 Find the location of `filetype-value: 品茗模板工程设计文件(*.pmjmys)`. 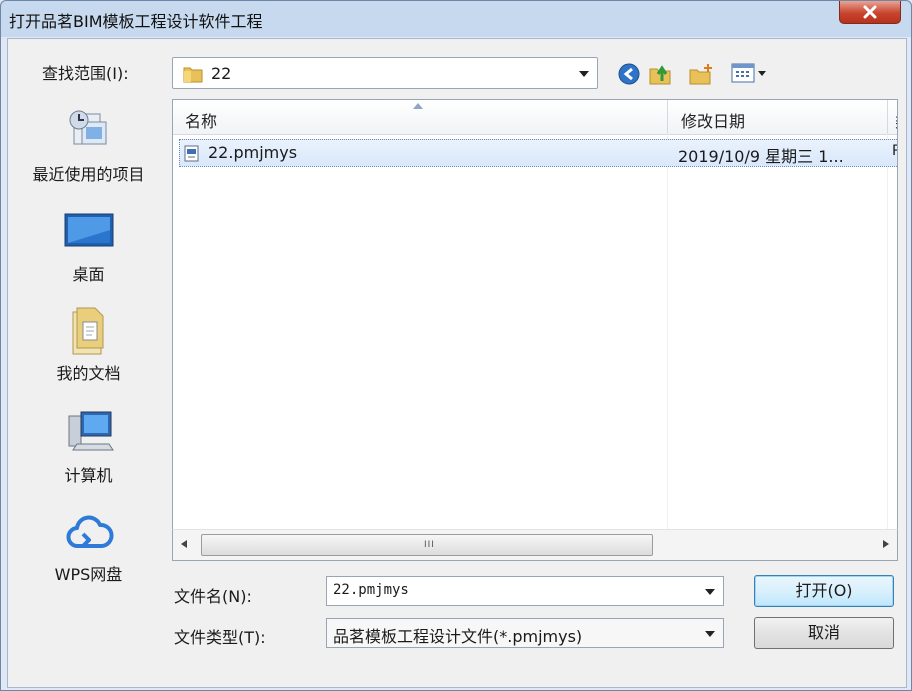

filetype-value: 品茗模板工程设计文件(*.pmjmys) is located at coordinates (458, 636).